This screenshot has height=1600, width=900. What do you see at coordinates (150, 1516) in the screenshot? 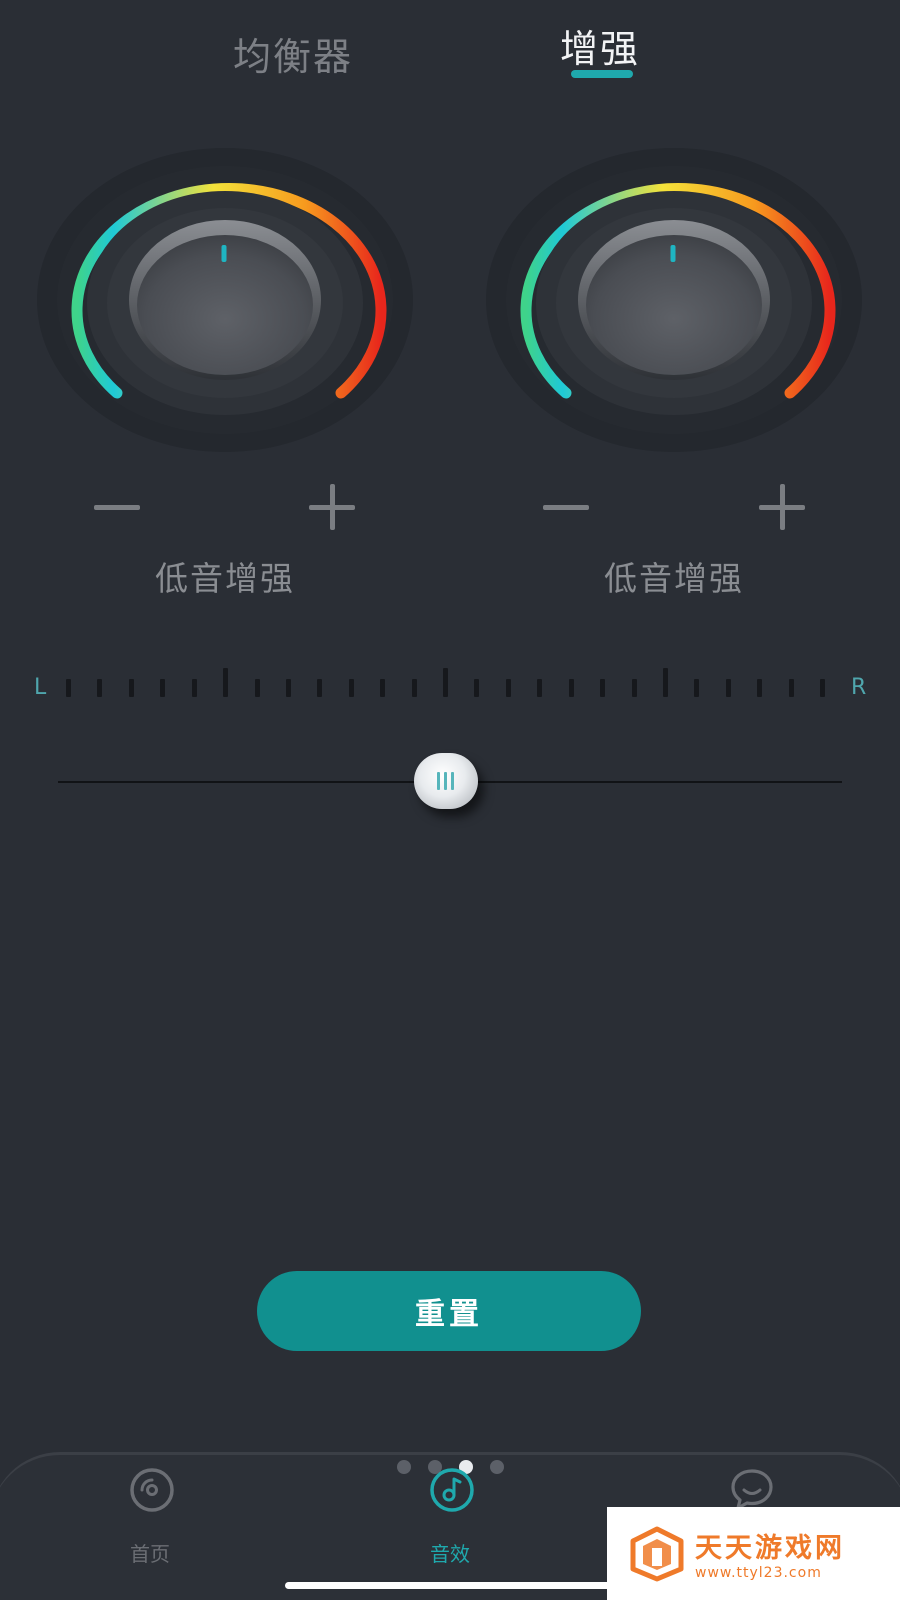
I see `nav-home: 首页` at bounding box center [150, 1516].